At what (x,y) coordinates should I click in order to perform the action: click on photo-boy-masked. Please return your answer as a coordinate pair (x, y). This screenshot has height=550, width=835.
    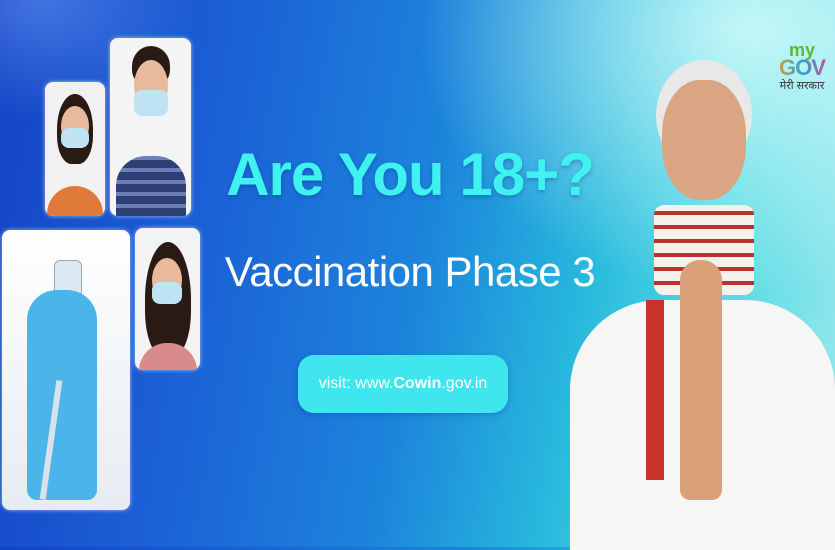
    Looking at the image, I should click on (150, 127).